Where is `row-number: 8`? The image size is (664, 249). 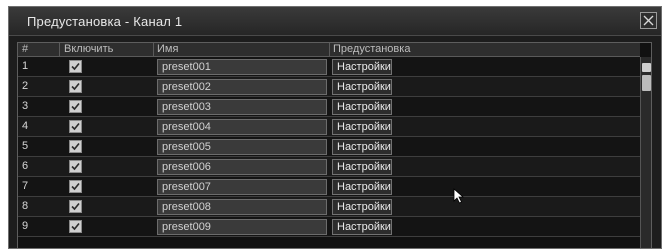 row-number: 8 is located at coordinates (25, 206).